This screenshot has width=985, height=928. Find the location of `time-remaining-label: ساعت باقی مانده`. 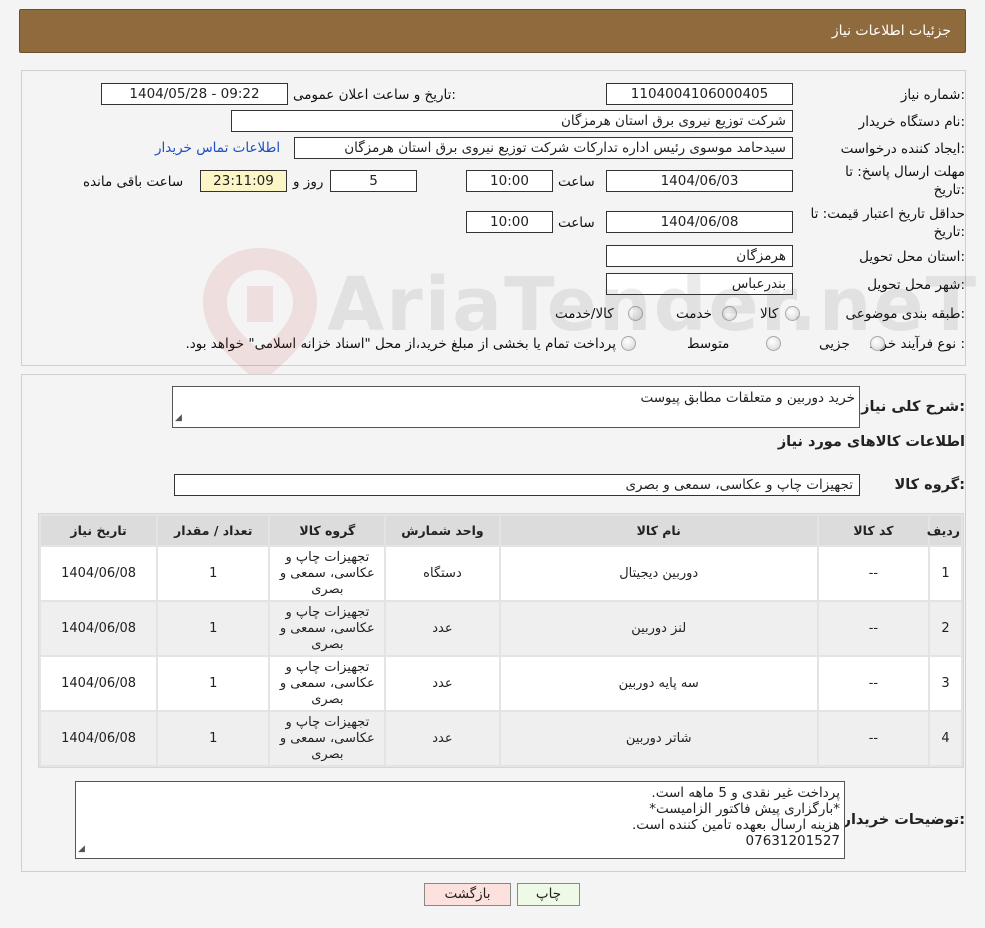

time-remaining-label: ساعت باقی مانده is located at coordinates (133, 182).